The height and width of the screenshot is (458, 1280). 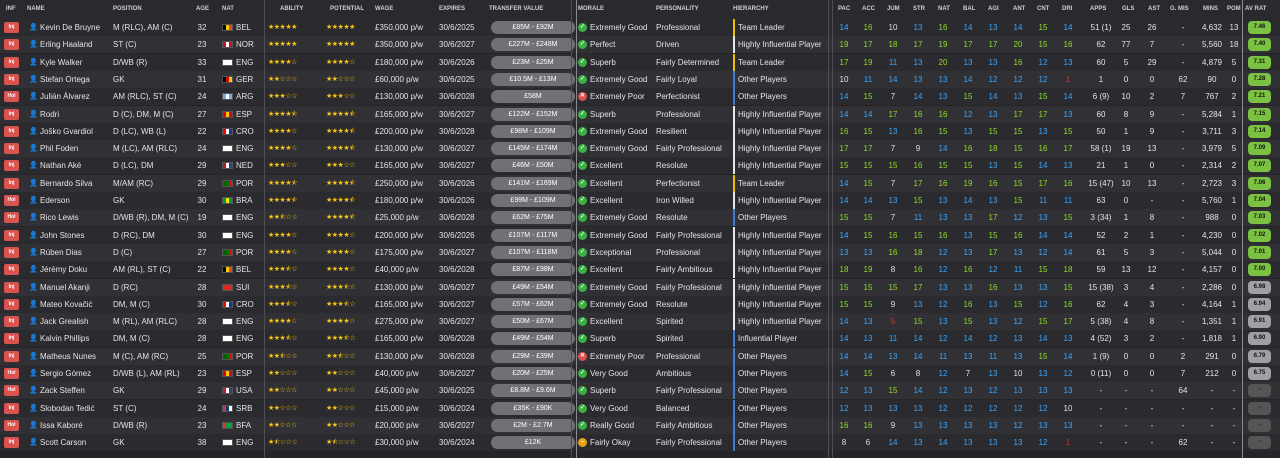 I want to click on transfer-value-pill: £2M - £2.7M, so click(x=533, y=425).